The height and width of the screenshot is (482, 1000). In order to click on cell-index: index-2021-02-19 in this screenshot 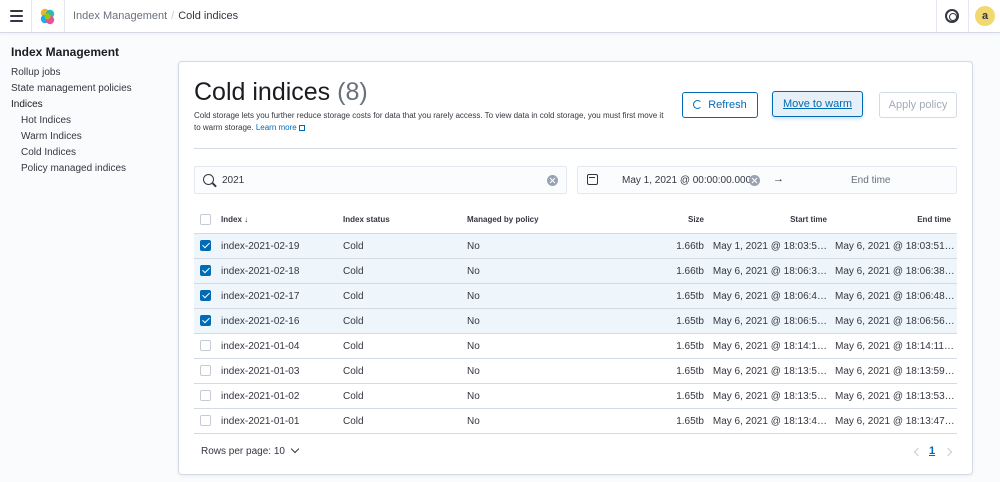, I will do `click(260, 246)`.